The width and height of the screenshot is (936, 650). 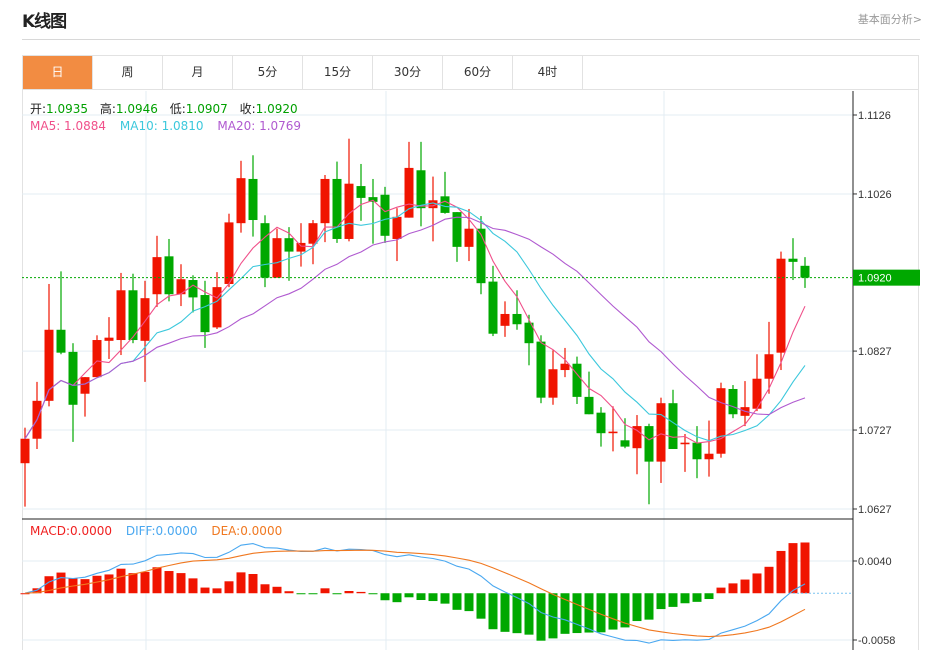 What do you see at coordinates (875, 510) in the screenshot?
I see `price-tick-label: 1.0627` at bounding box center [875, 510].